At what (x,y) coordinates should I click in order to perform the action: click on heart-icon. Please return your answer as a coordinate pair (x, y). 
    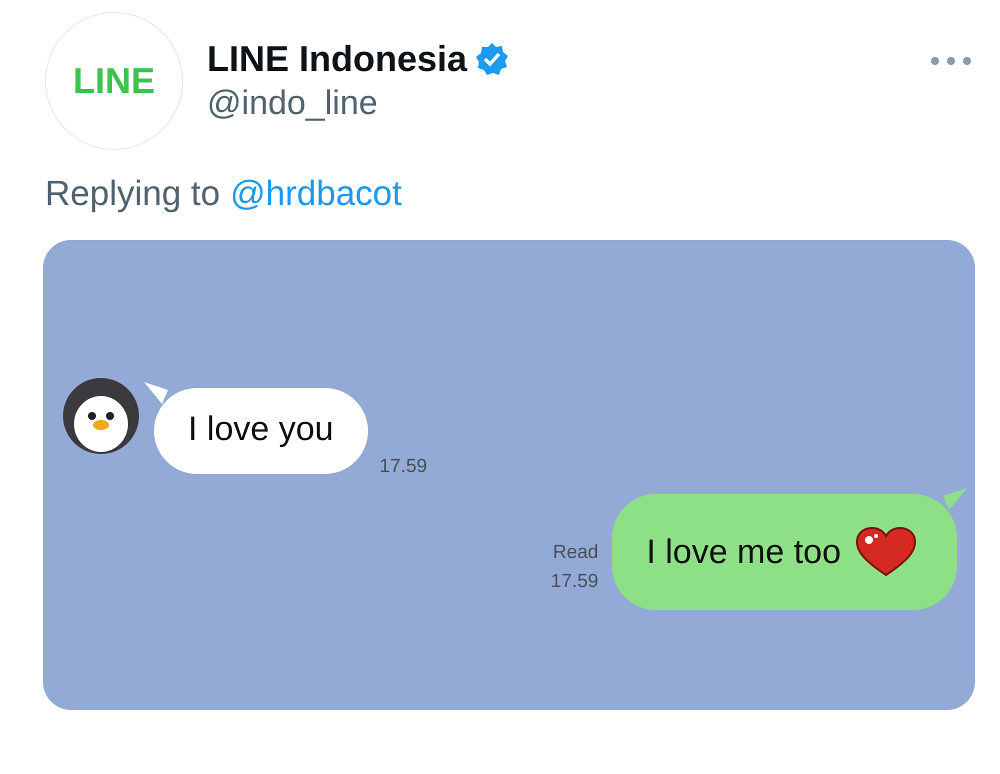
    Looking at the image, I should click on (886, 552).